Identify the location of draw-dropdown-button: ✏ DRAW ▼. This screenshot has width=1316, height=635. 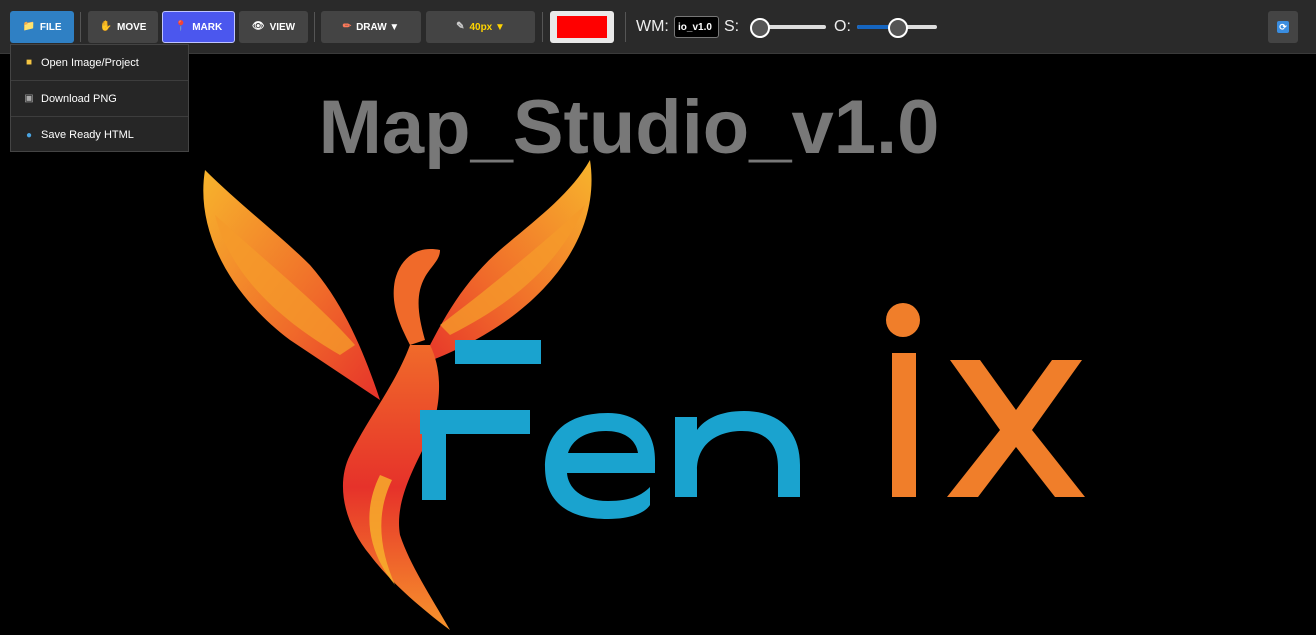
(371, 27).